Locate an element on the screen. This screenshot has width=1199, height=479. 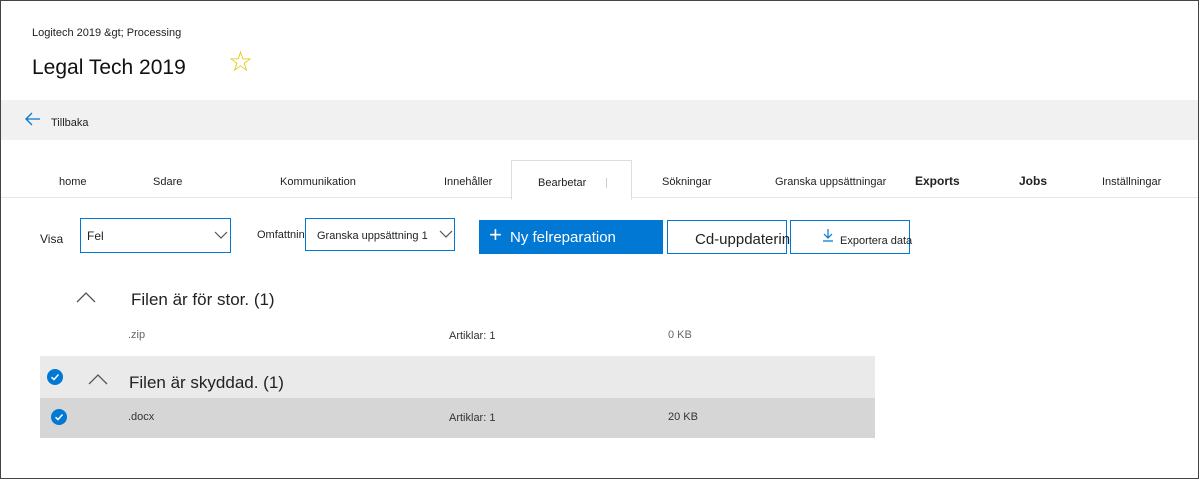
tab-installningar: Inställningar is located at coordinates (1131, 182).